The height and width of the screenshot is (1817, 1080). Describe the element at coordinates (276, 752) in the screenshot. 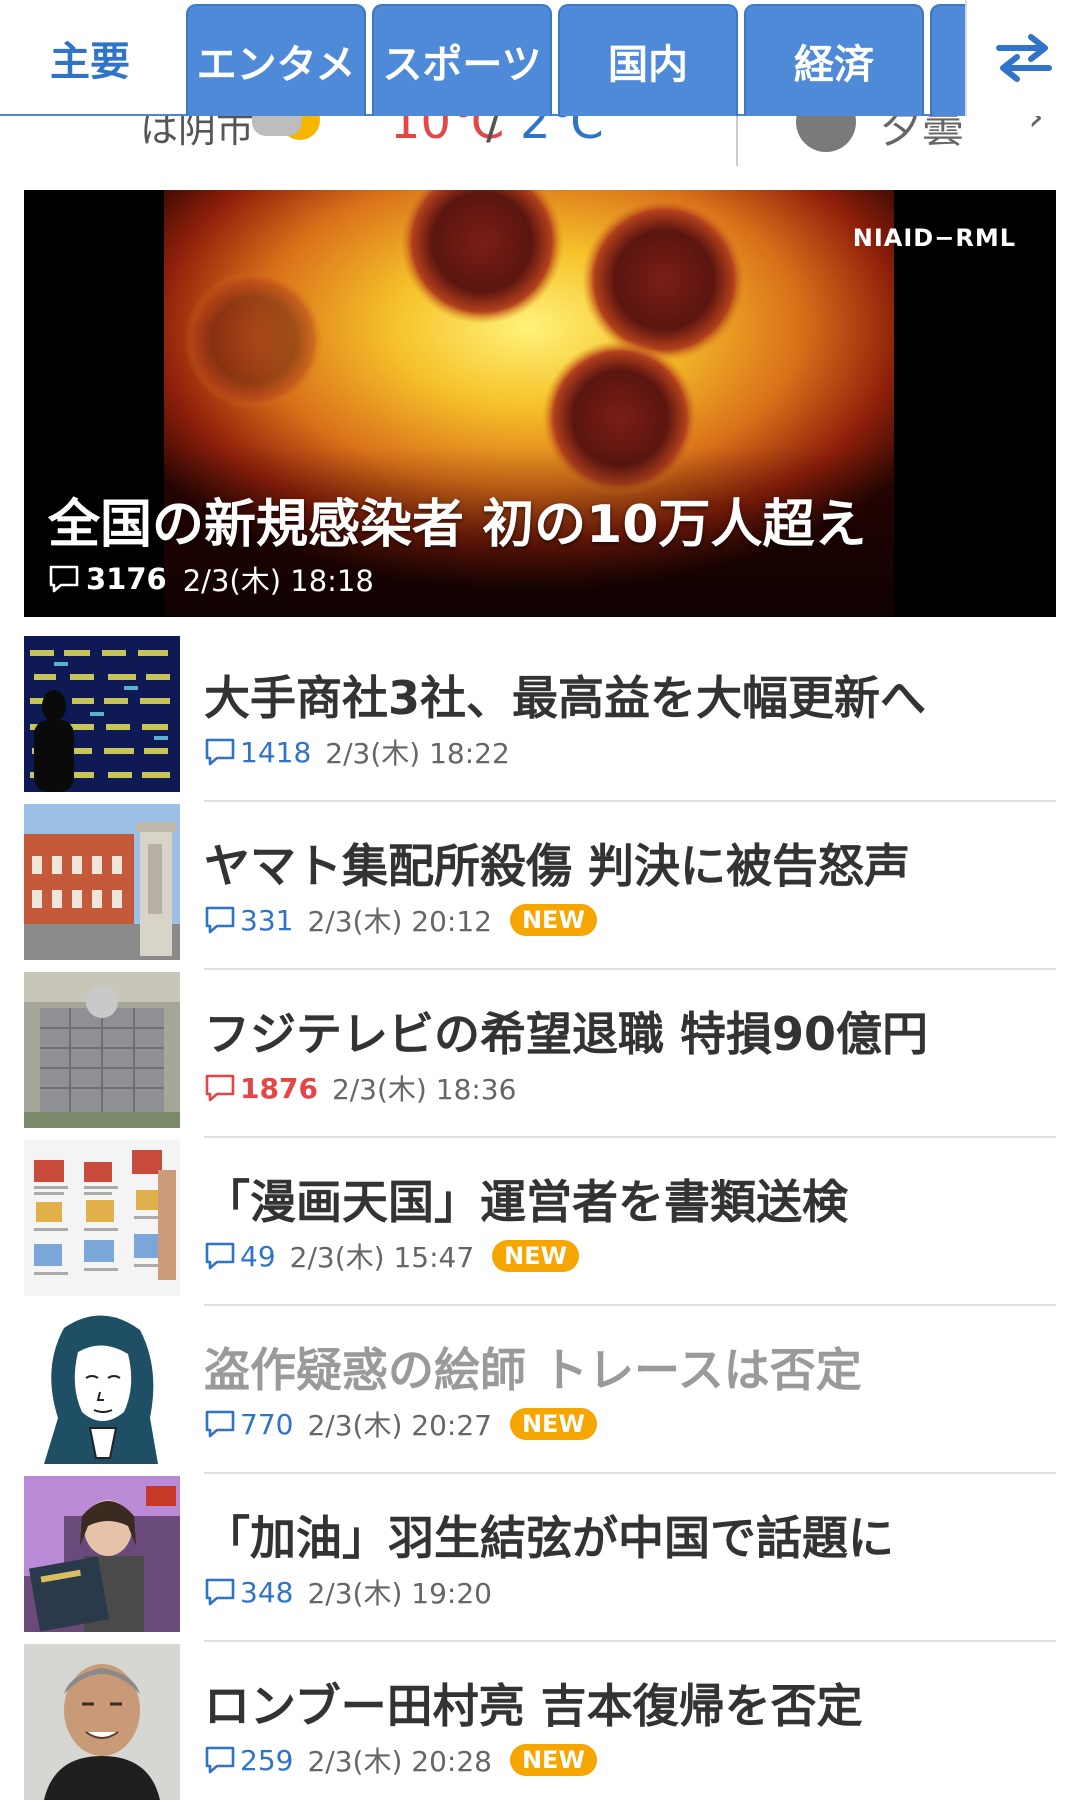

I see `comment-count: 1418` at that location.